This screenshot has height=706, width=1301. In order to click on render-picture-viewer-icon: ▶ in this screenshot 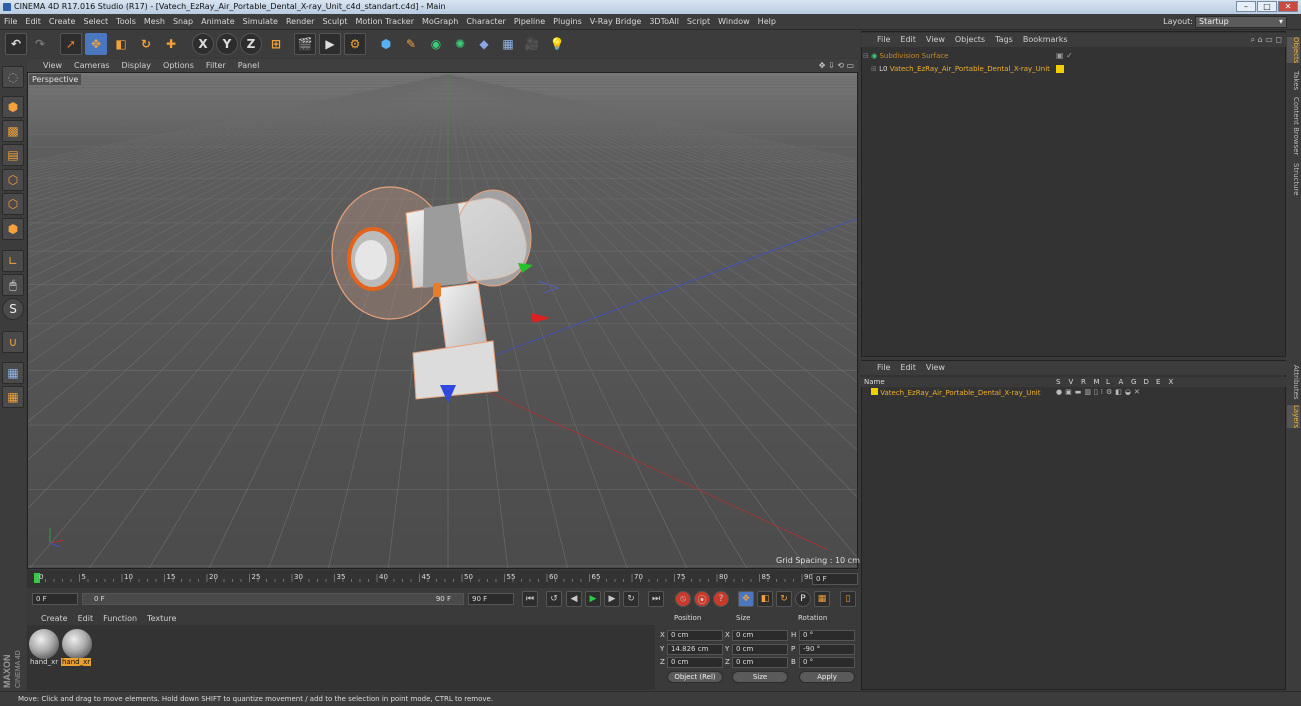, I will do `click(330, 44)`.